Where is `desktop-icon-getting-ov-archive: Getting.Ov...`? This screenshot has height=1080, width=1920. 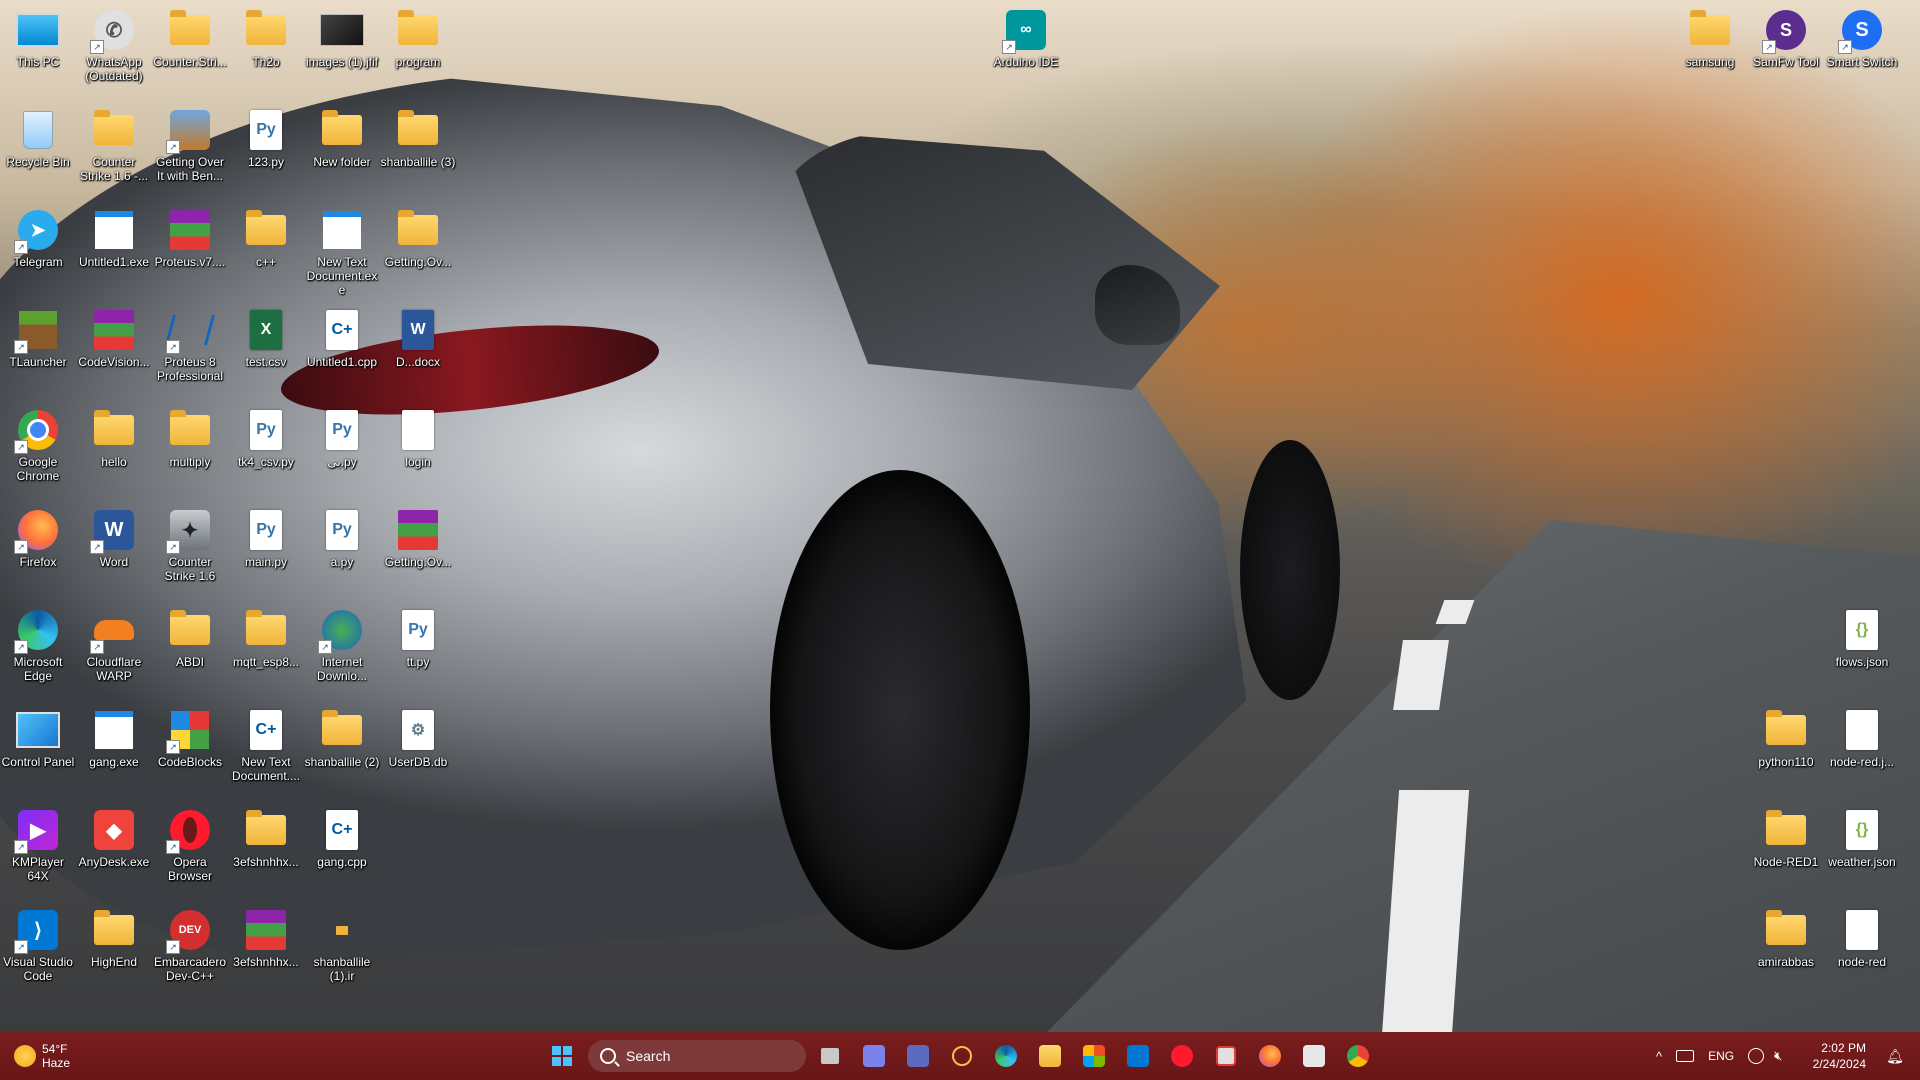 desktop-icon-getting-ov-archive: Getting.Ov... is located at coordinates (418, 538).